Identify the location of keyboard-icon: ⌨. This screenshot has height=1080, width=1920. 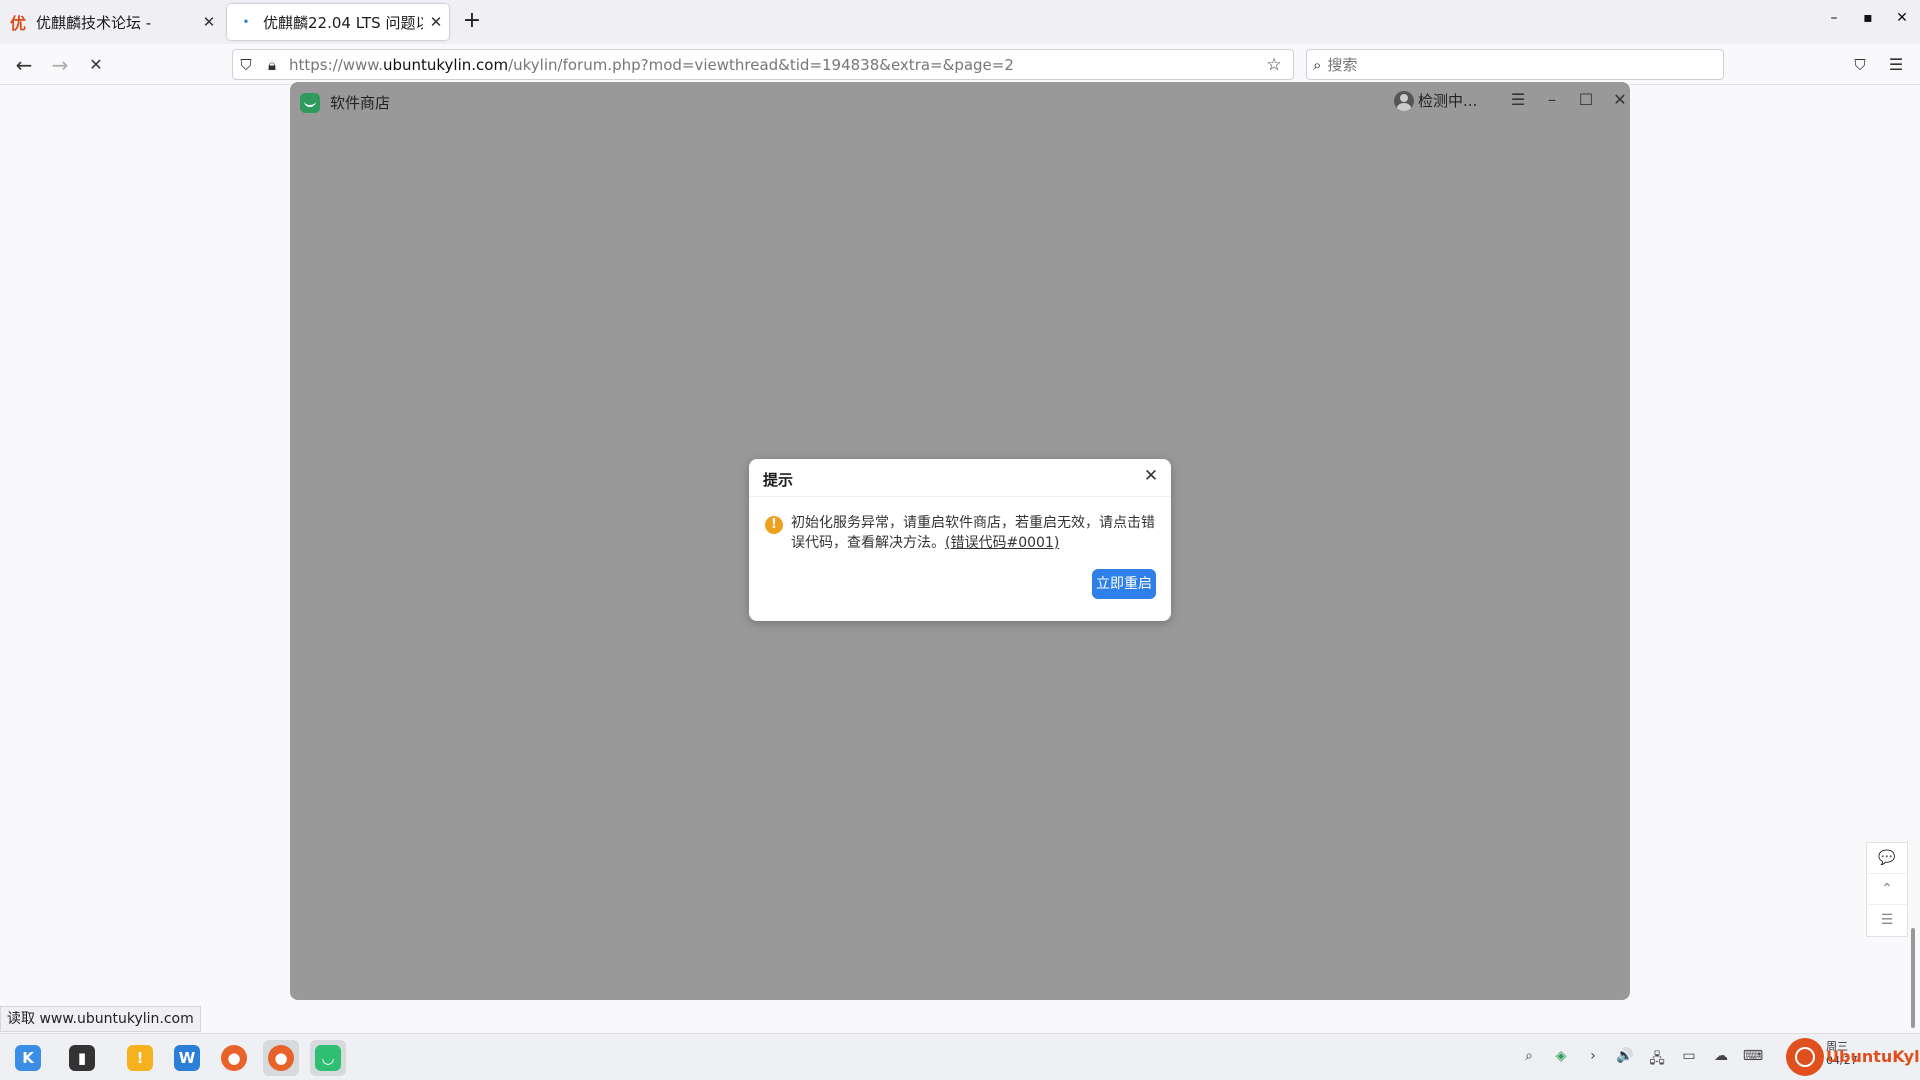
(1753, 1056).